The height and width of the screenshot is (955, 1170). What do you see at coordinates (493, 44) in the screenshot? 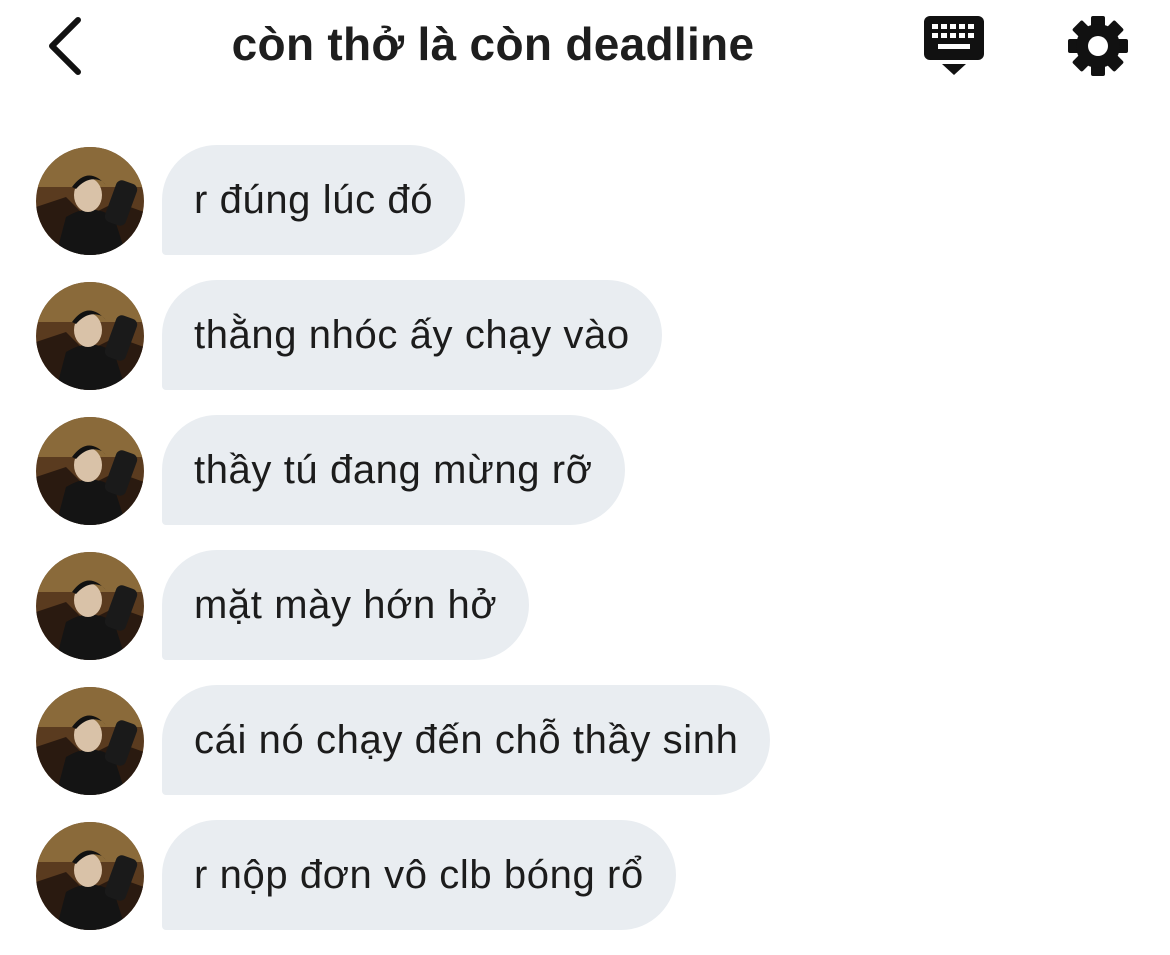
I see `conversation-title: còn thở là còn deadline` at bounding box center [493, 44].